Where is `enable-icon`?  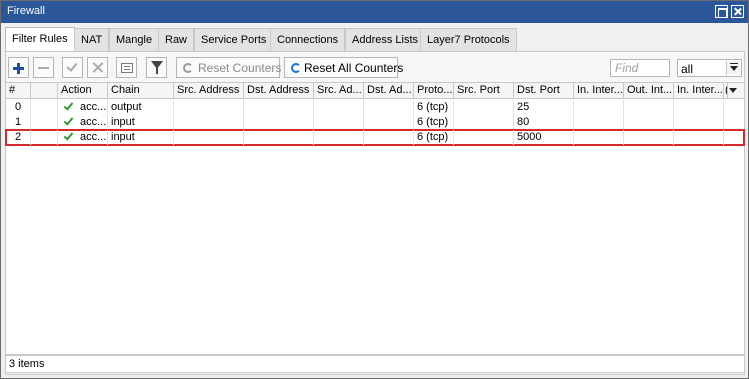
enable-icon is located at coordinates (72, 67).